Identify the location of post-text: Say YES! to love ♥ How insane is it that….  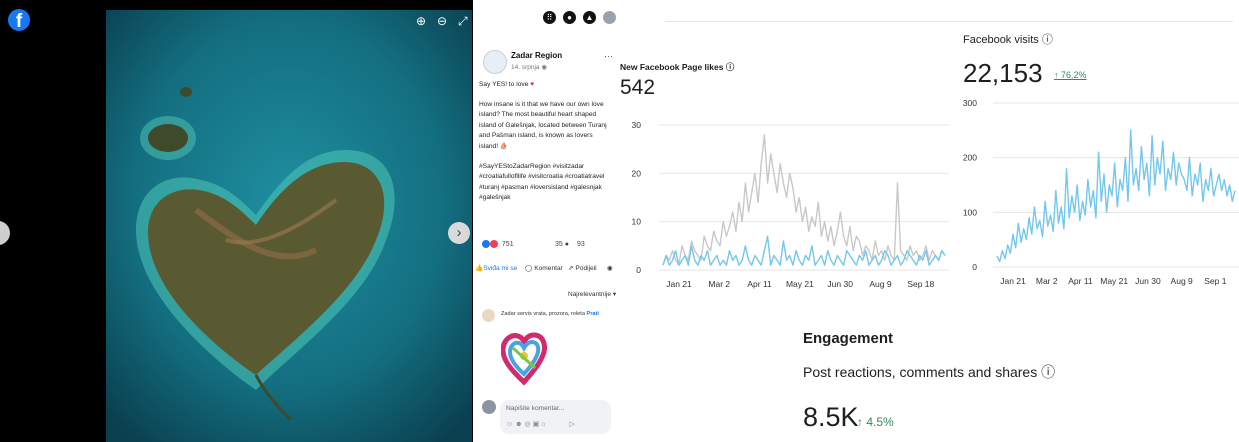
(546, 142).